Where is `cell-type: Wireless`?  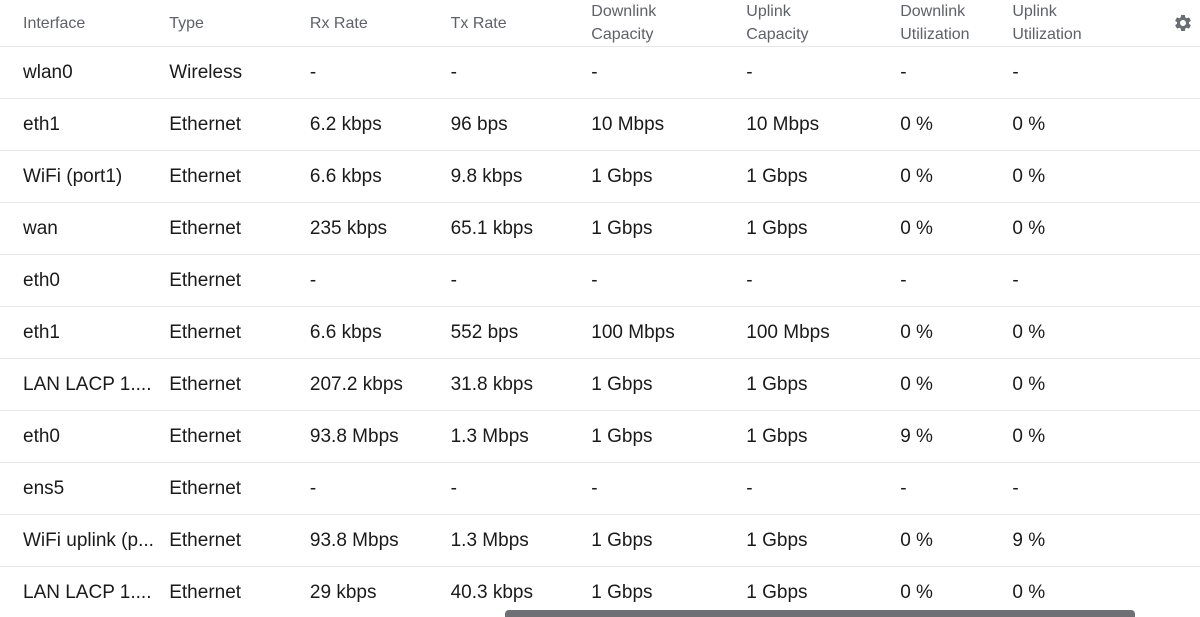
cell-type: Wireless is located at coordinates (239, 72).